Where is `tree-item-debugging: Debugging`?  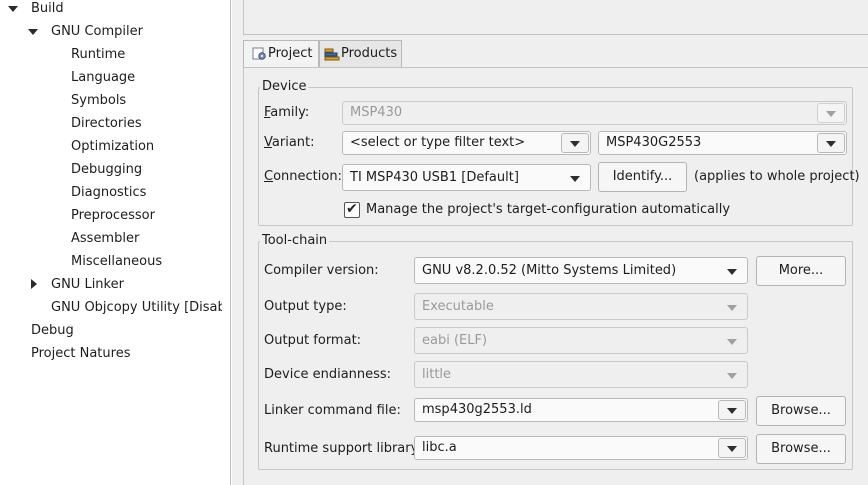
tree-item-debugging: Debugging is located at coordinates (106, 172).